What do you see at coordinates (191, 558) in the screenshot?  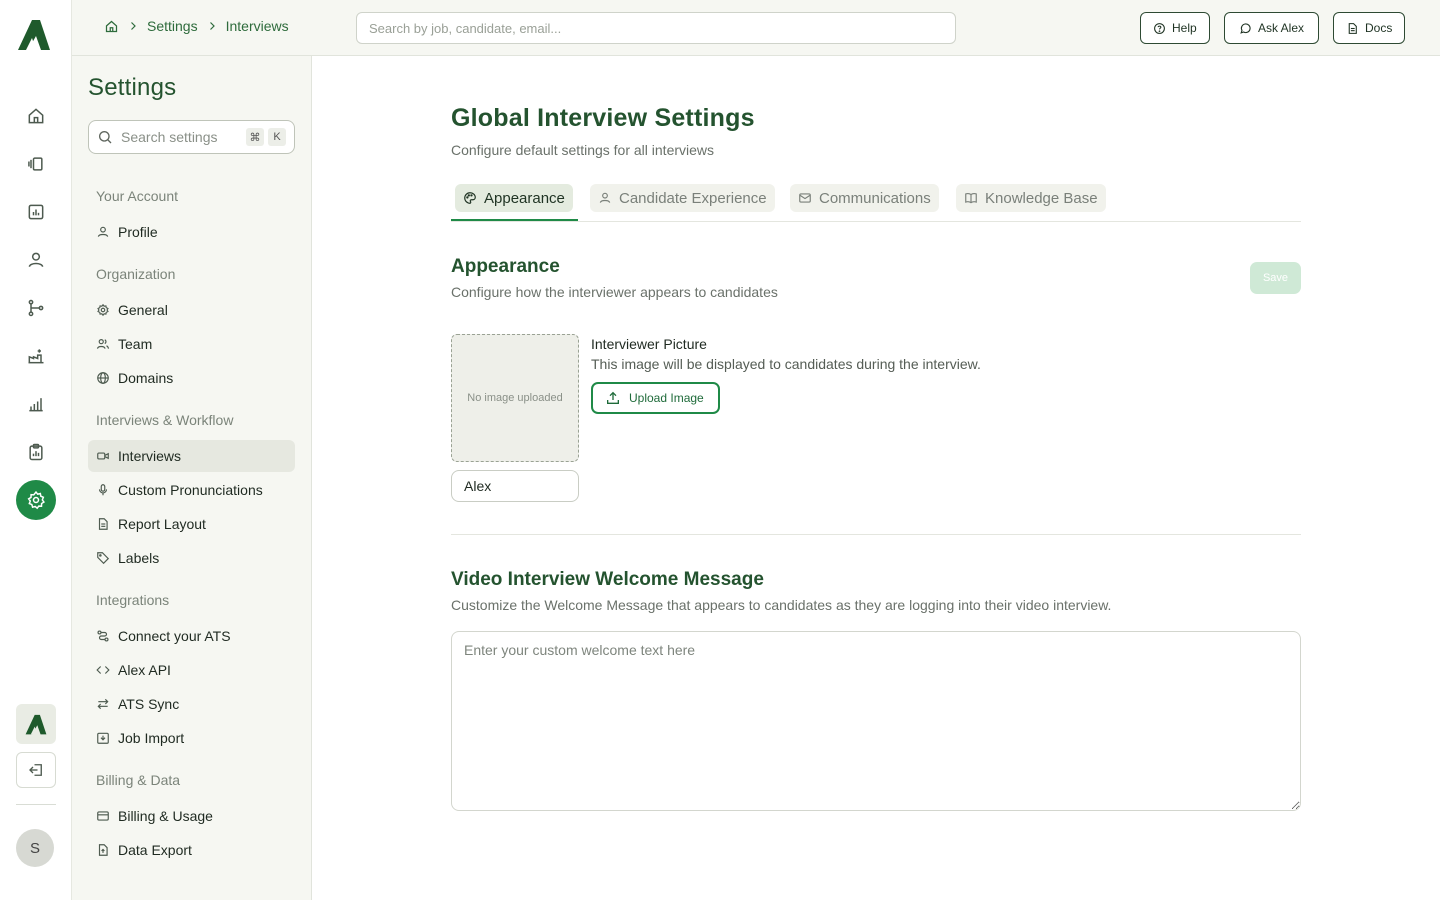 I see `sidebar-item-labels: Labels` at bounding box center [191, 558].